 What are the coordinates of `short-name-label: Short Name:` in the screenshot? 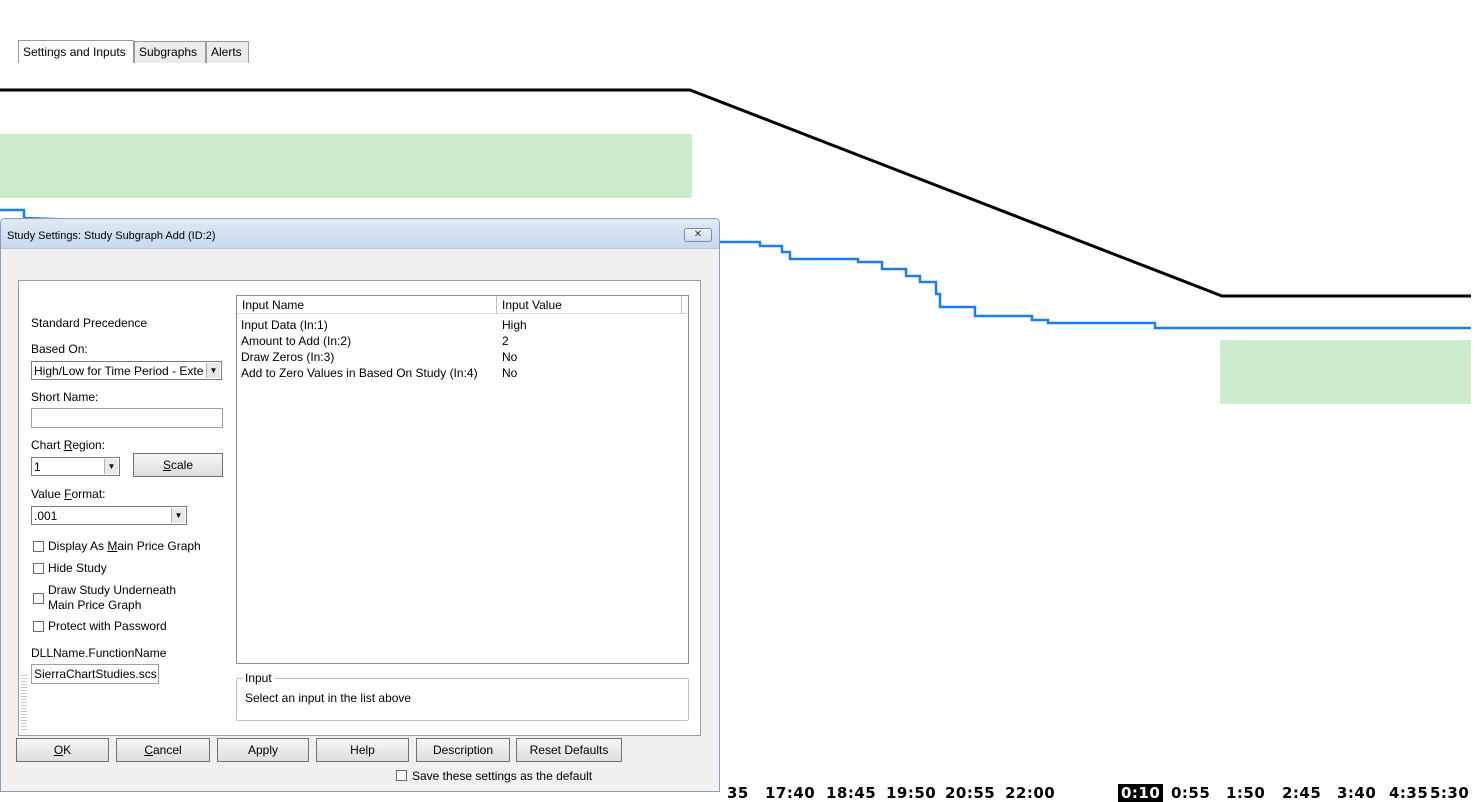 It's located at (65, 397).